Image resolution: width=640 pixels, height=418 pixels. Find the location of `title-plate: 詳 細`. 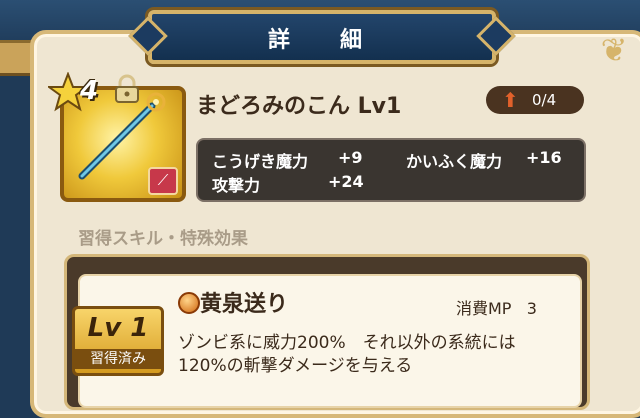

title-plate: 詳 細 is located at coordinates (322, 37).